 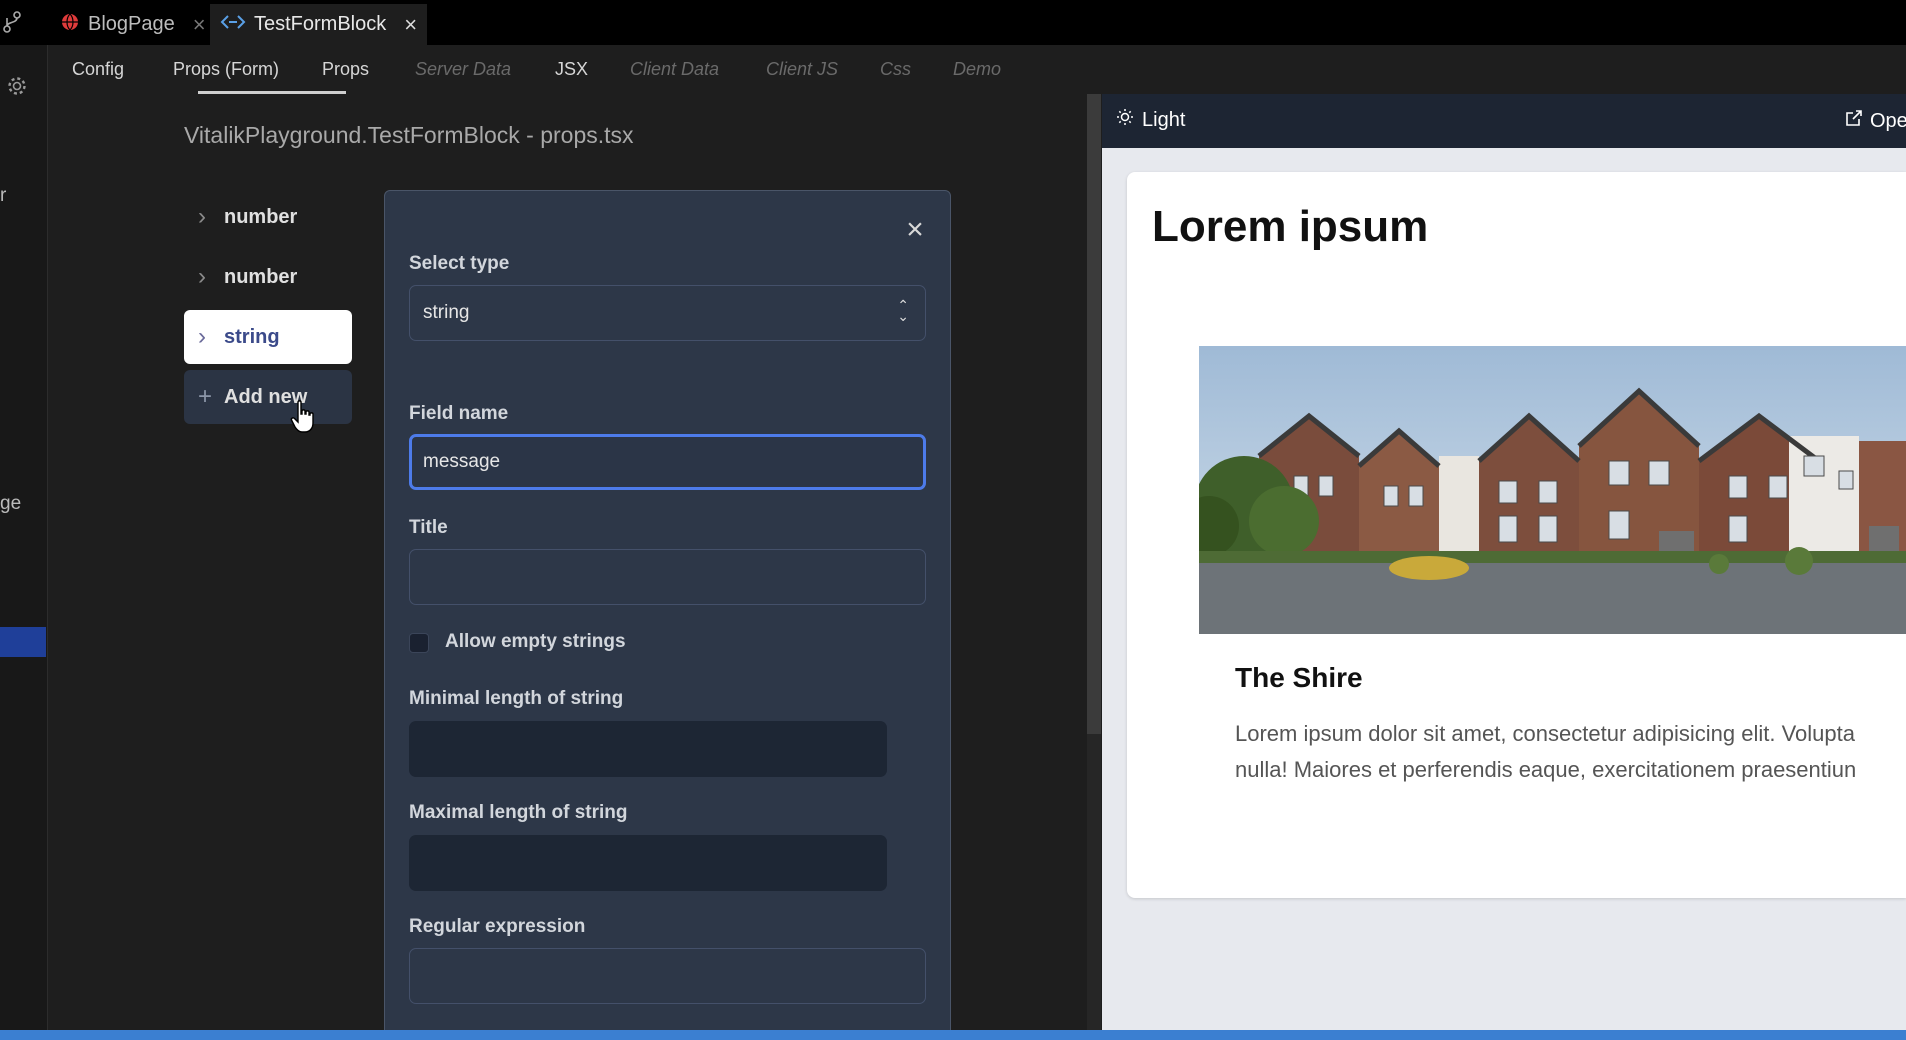 What do you see at coordinates (953, 22) in the screenshot?
I see `title-bar: BlogPage × TestFormBlock ×` at bounding box center [953, 22].